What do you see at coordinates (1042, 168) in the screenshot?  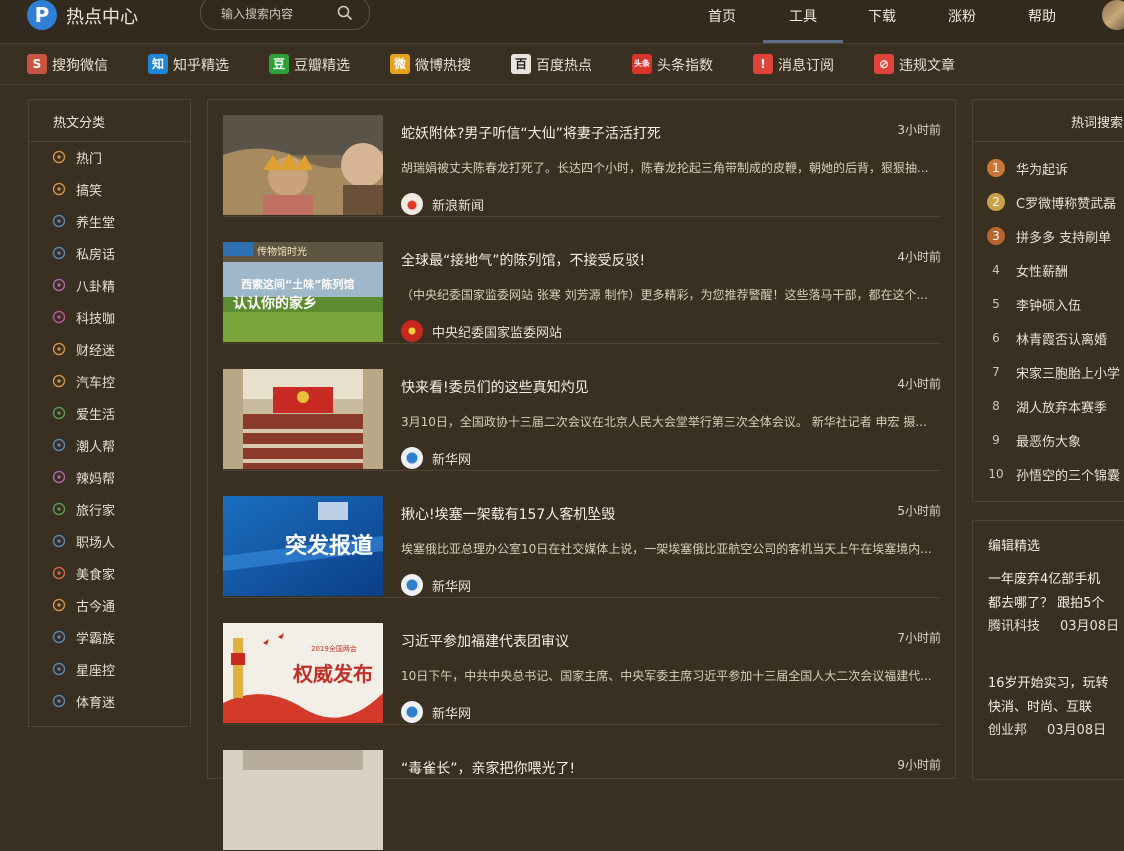 I see `hot-word-text: 华为起诉` at bounding box center [1042, 168].